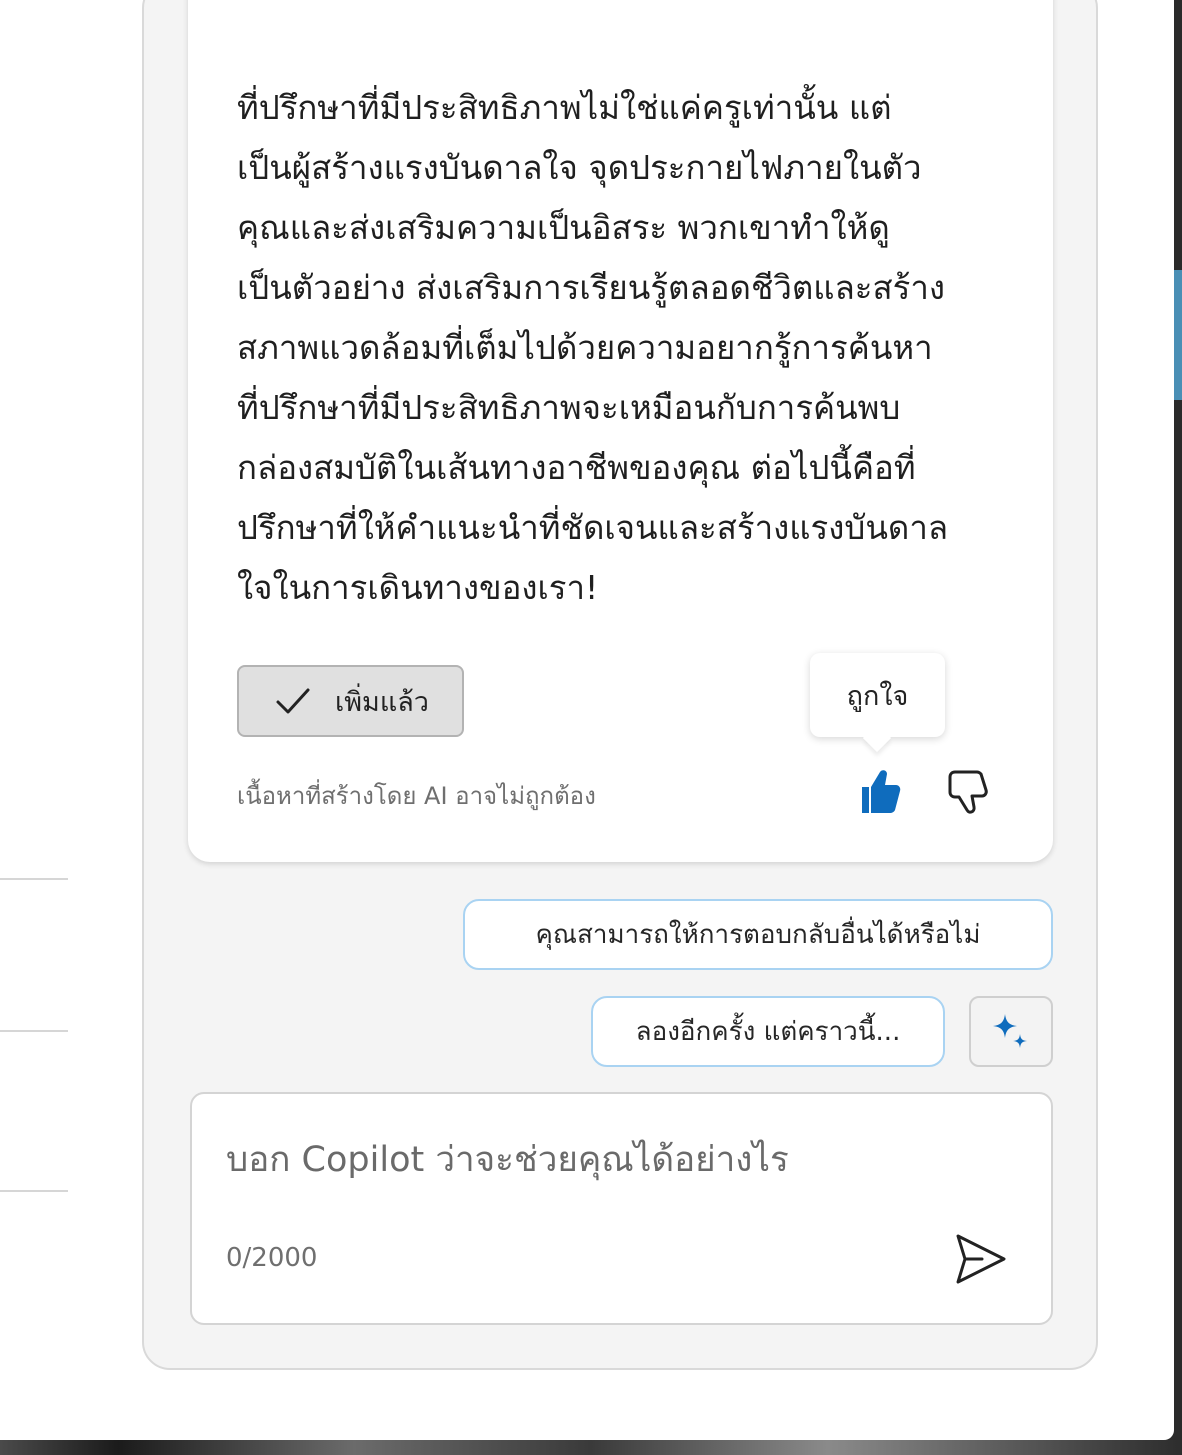 The height and width of the screenshot is (1455, 1182). I want to click on added-button: เพิ่มแล้ว, so click(350, 701).